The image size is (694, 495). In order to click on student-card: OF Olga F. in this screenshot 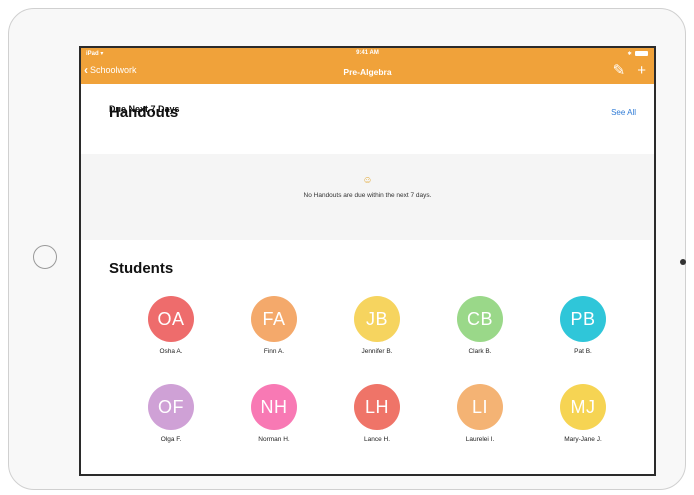, I will do `click(171, 413)`.